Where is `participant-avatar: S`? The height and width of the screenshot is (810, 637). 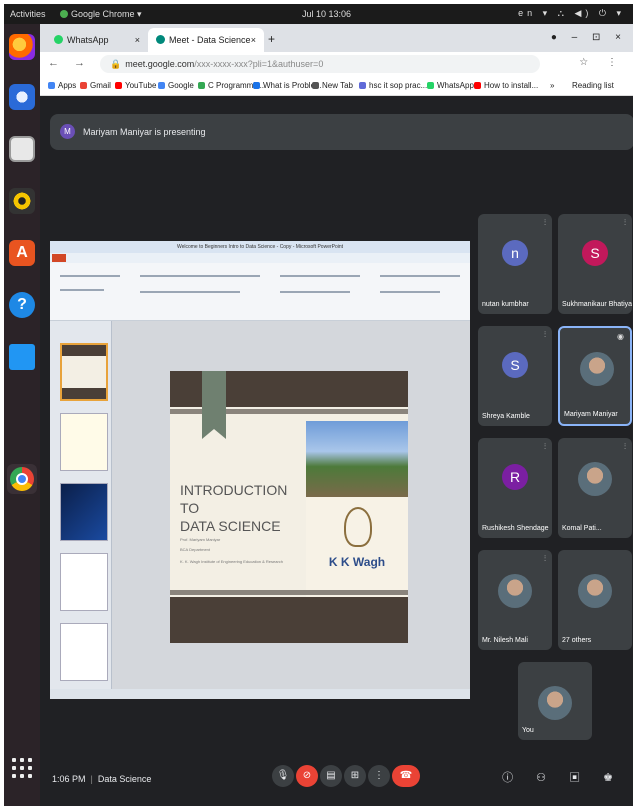 participant-avatar: S is located at coordinates (595, 253).